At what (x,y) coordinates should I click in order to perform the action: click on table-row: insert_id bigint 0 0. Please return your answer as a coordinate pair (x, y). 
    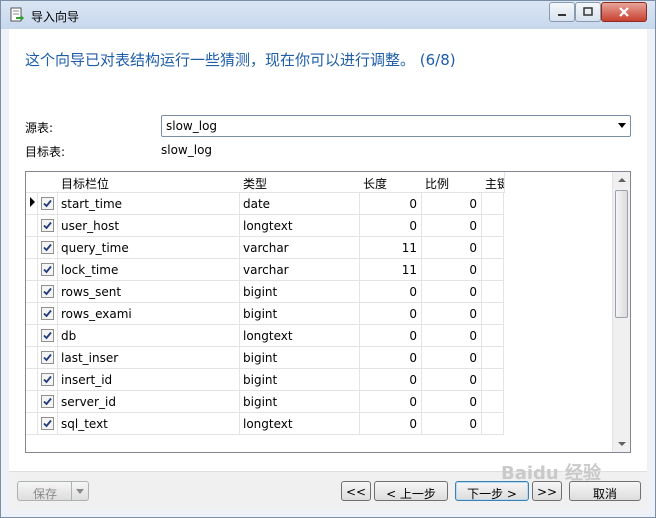
    Looking at the image, I should click on (266, 380).